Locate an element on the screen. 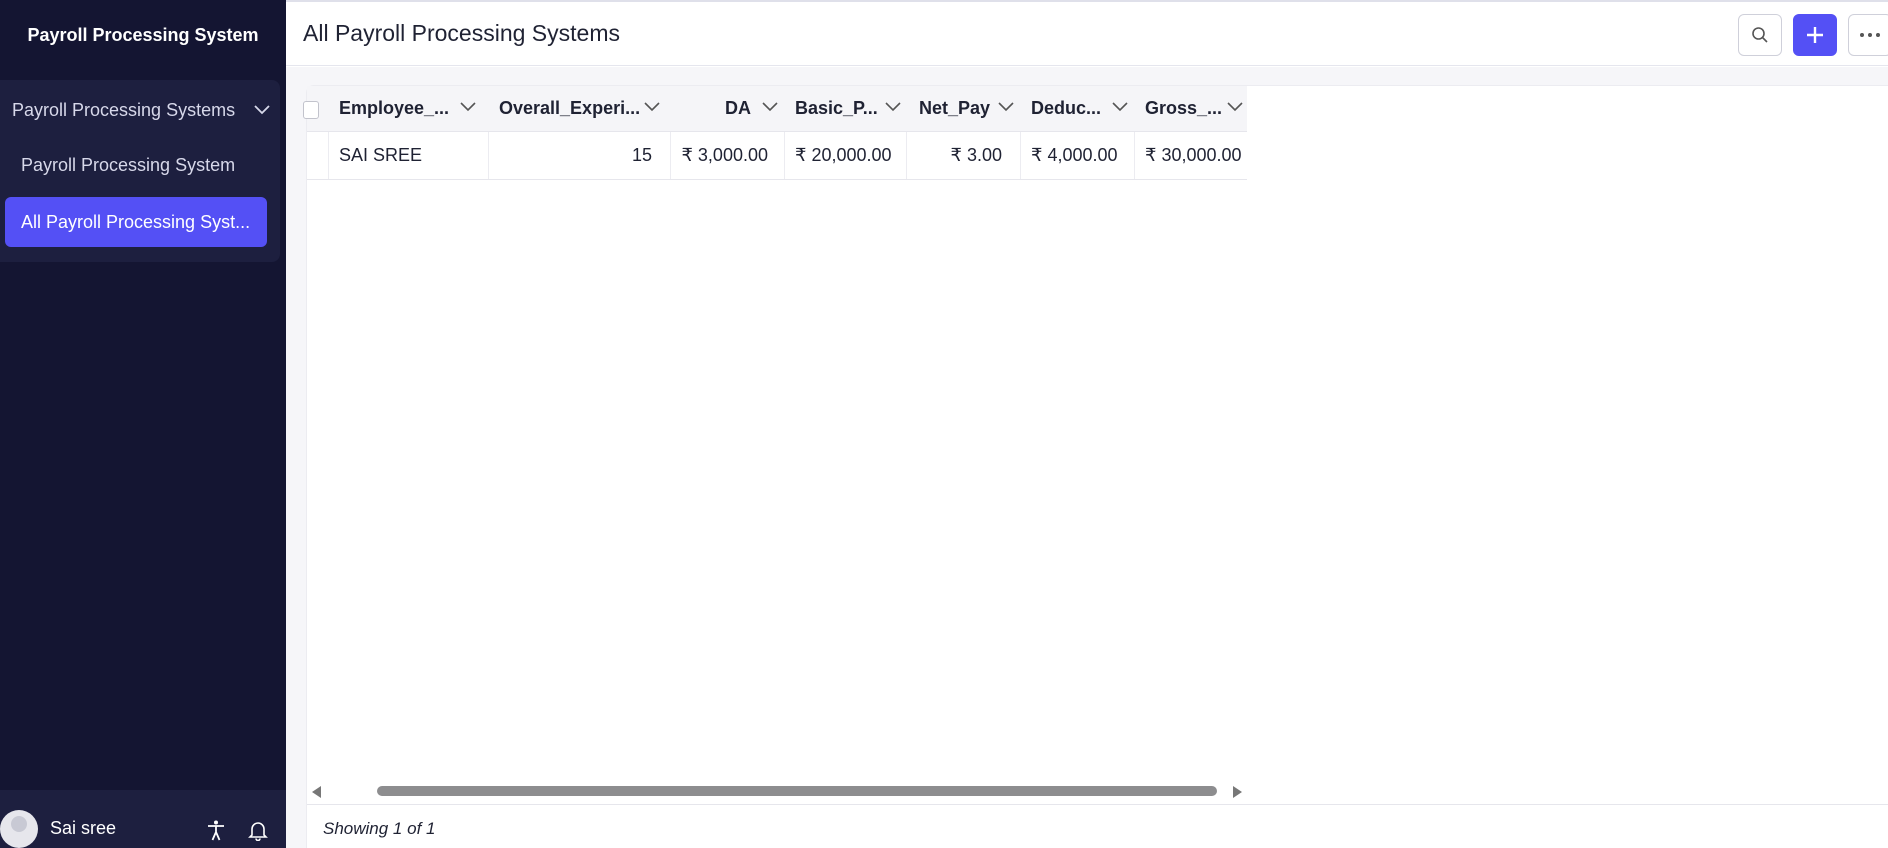 The width and height of the screenshot is (1888, 848). horizontal-scrollbar is located at coordinates (777, 791).